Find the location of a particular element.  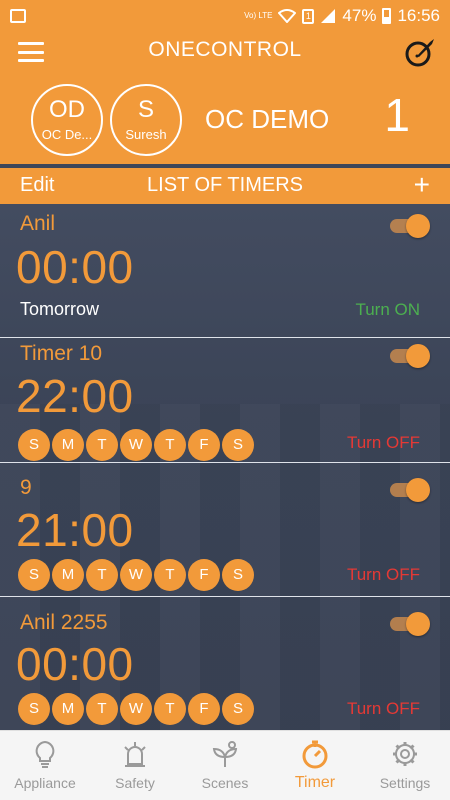

list-title: LIST OF TIMERS is located at coordinates (225, 185).